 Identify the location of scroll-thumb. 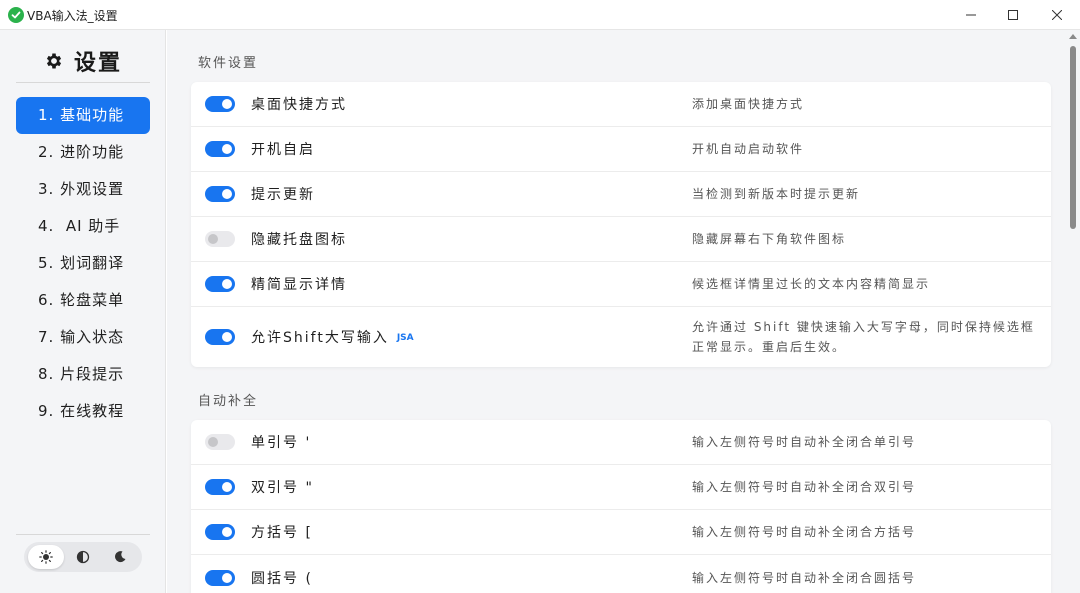
(1073, 137).